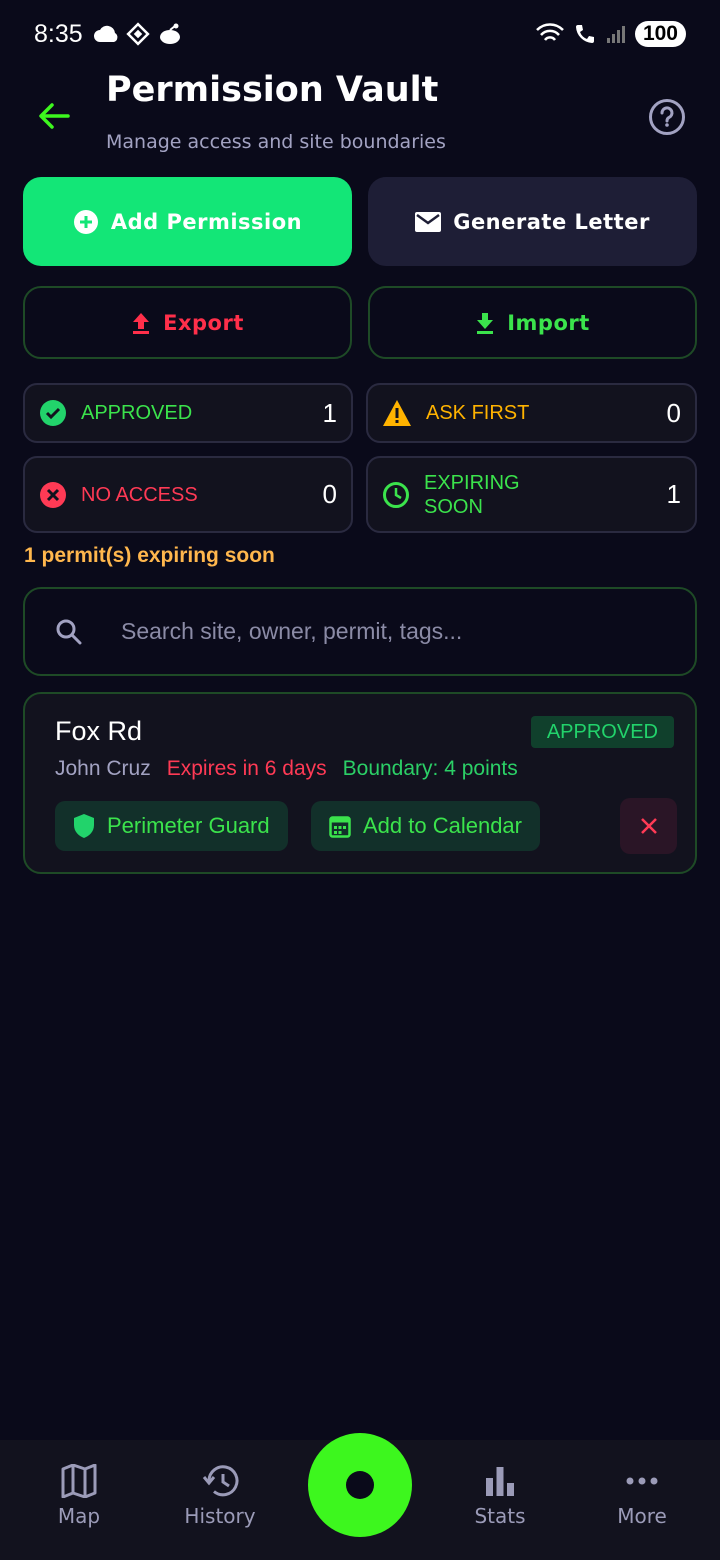 The image size is (720, 1560). What do you see at coordinates (99, 731) in the screenshot?
I see `permission-site-name: Fox Rd` at bounding box center [99, 731].